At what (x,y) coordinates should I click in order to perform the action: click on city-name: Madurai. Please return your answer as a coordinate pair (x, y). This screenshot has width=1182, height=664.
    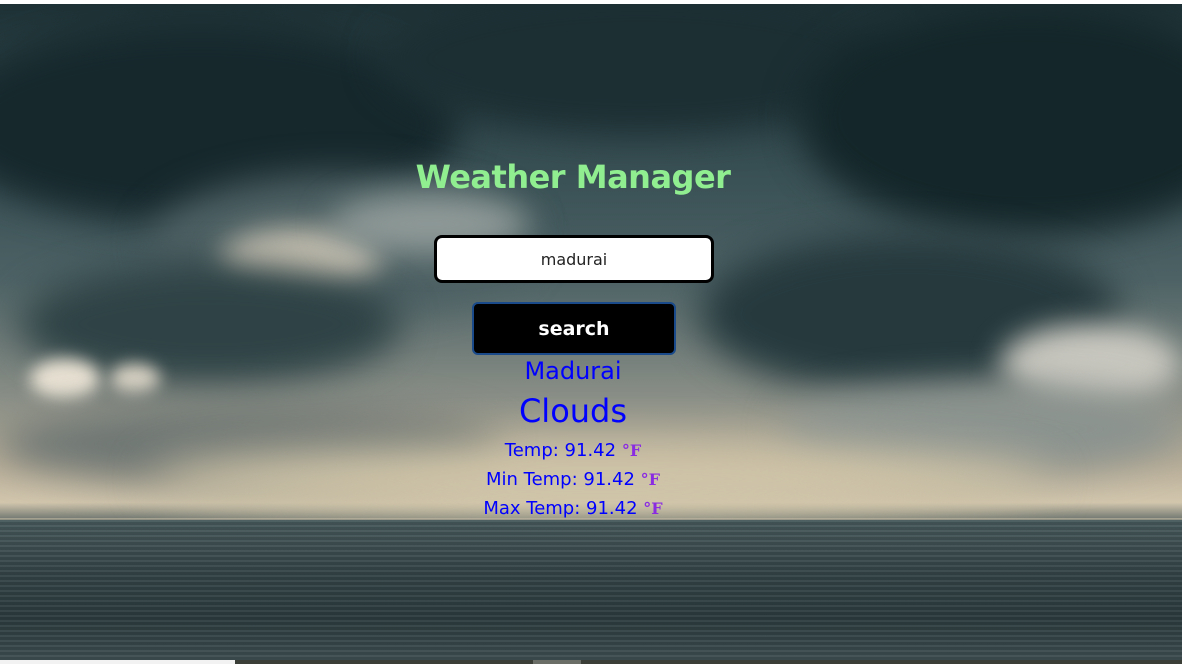
    Looking at the image, I should click on (573, 371).